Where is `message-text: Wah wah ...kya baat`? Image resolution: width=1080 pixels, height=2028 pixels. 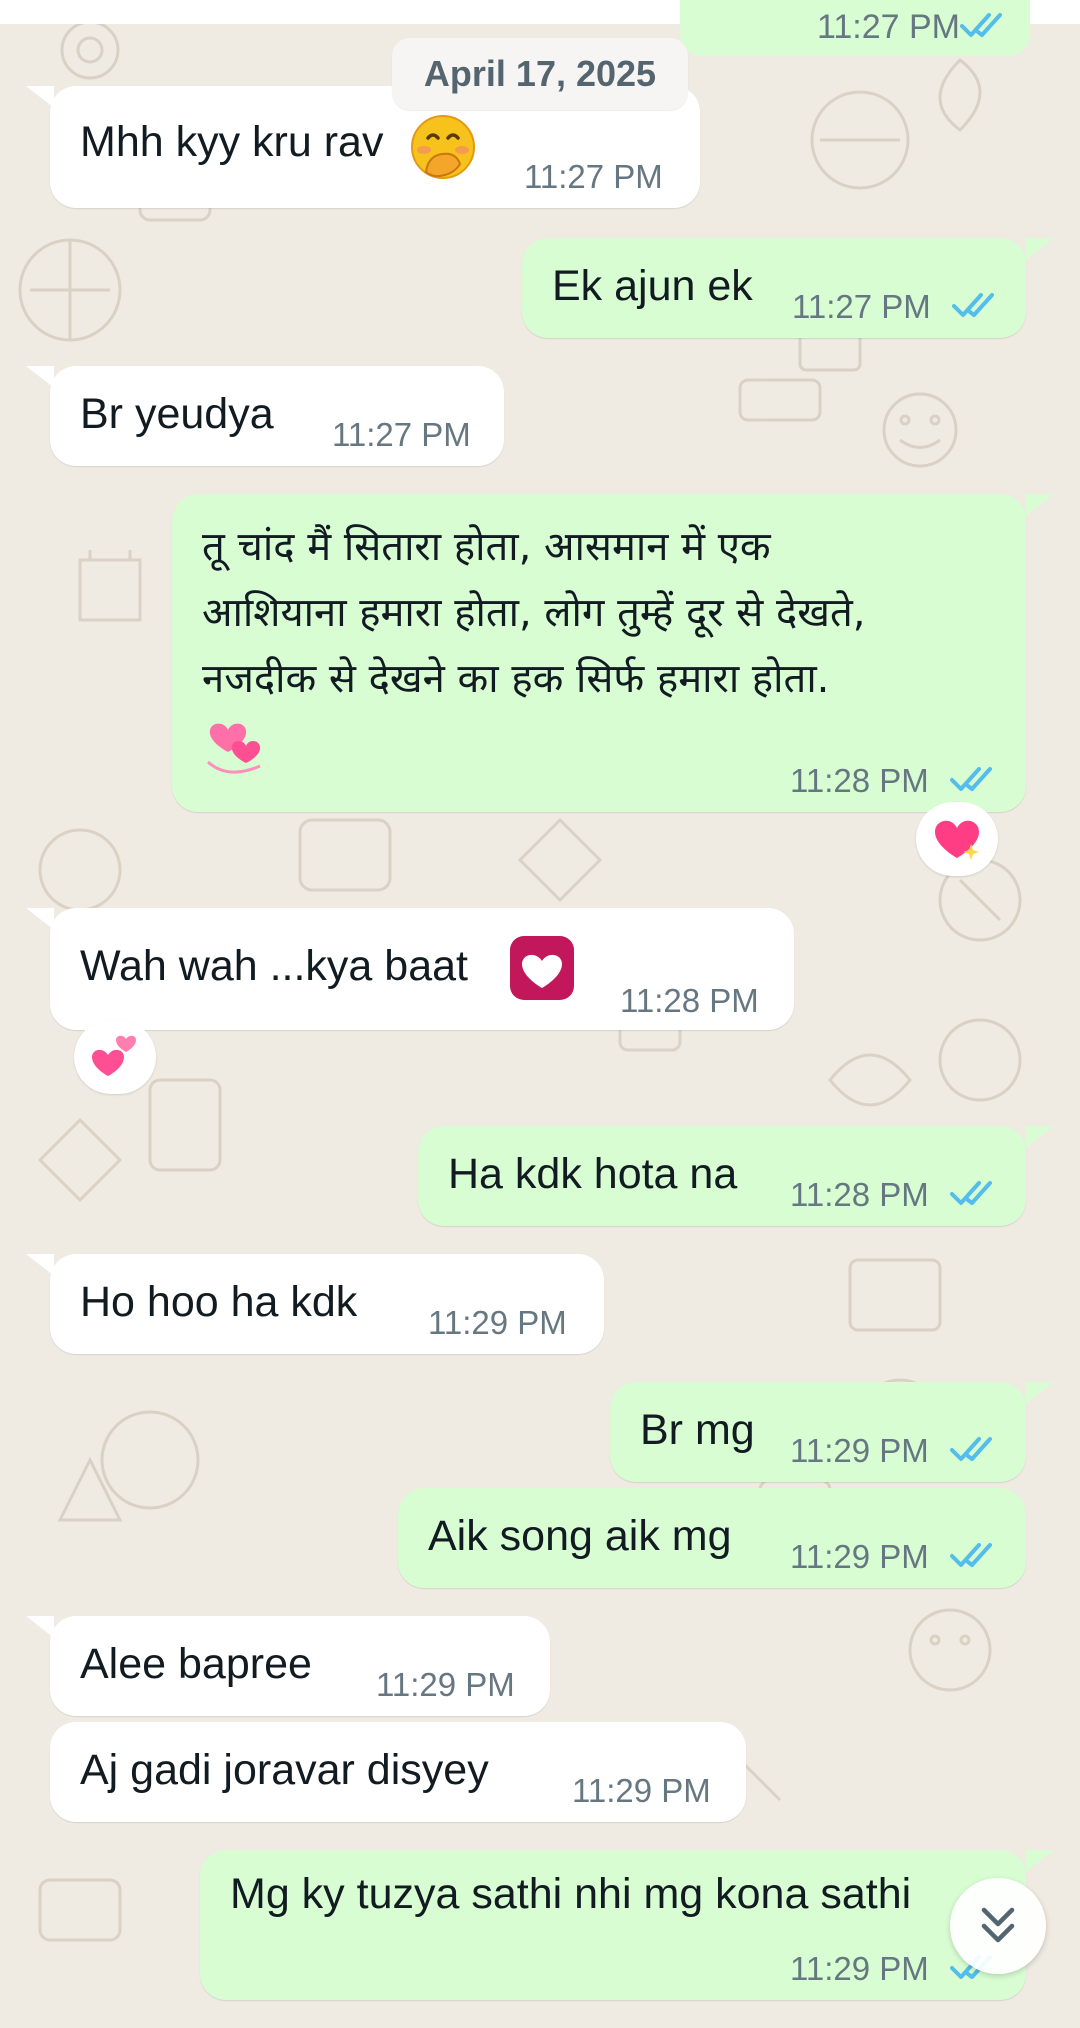
message-text: Wah wah ...kya baat is located at coordinates (274, 966).